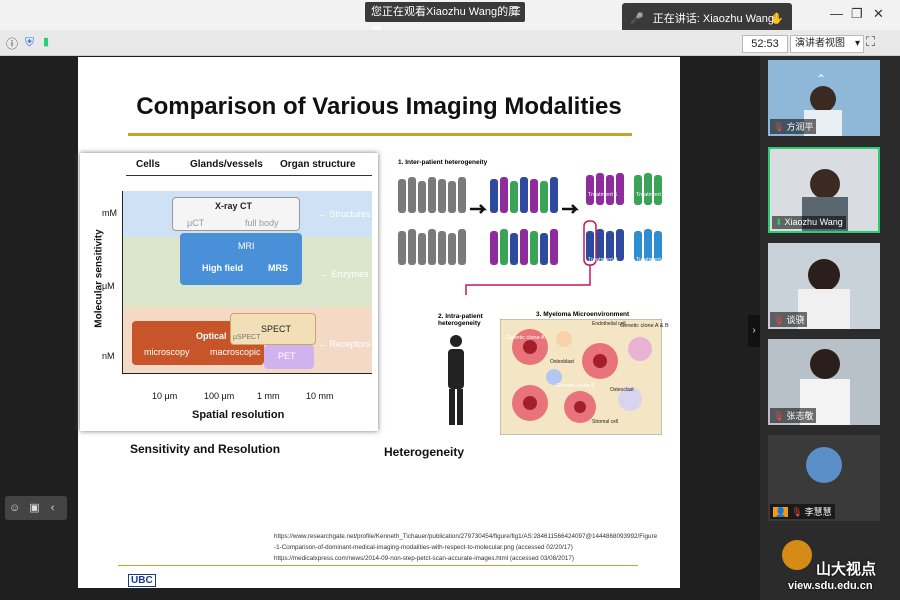 Image resolution: width=900 pixels, height=600 pixels. Describe the element at coordinates (779, 222) in the screenshot. I see `microphone-active-icon: ⬇` at that location.